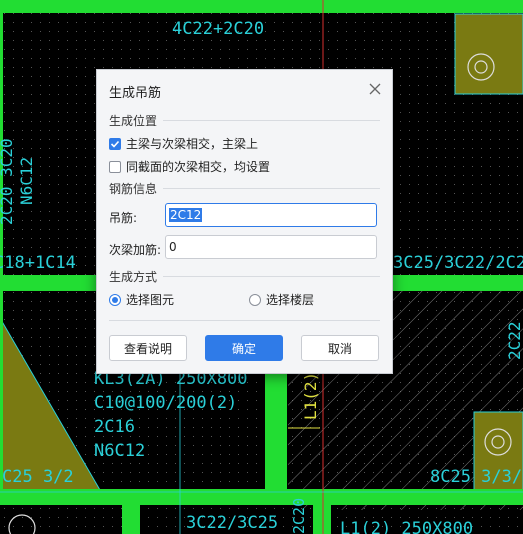  I want to click on cancel-button: 取消, so click(340, 348).